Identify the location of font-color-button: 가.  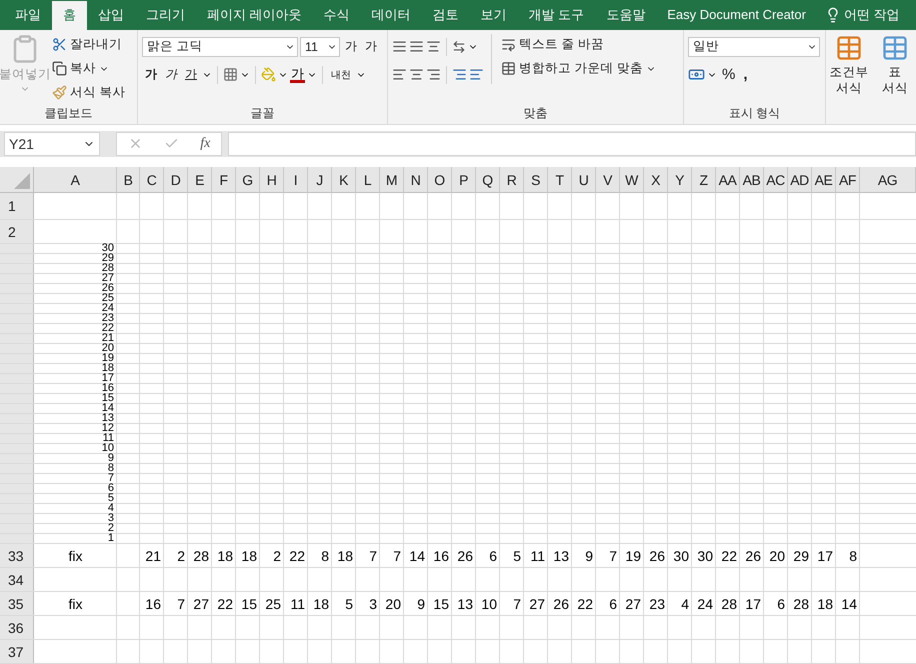
(297, 74).